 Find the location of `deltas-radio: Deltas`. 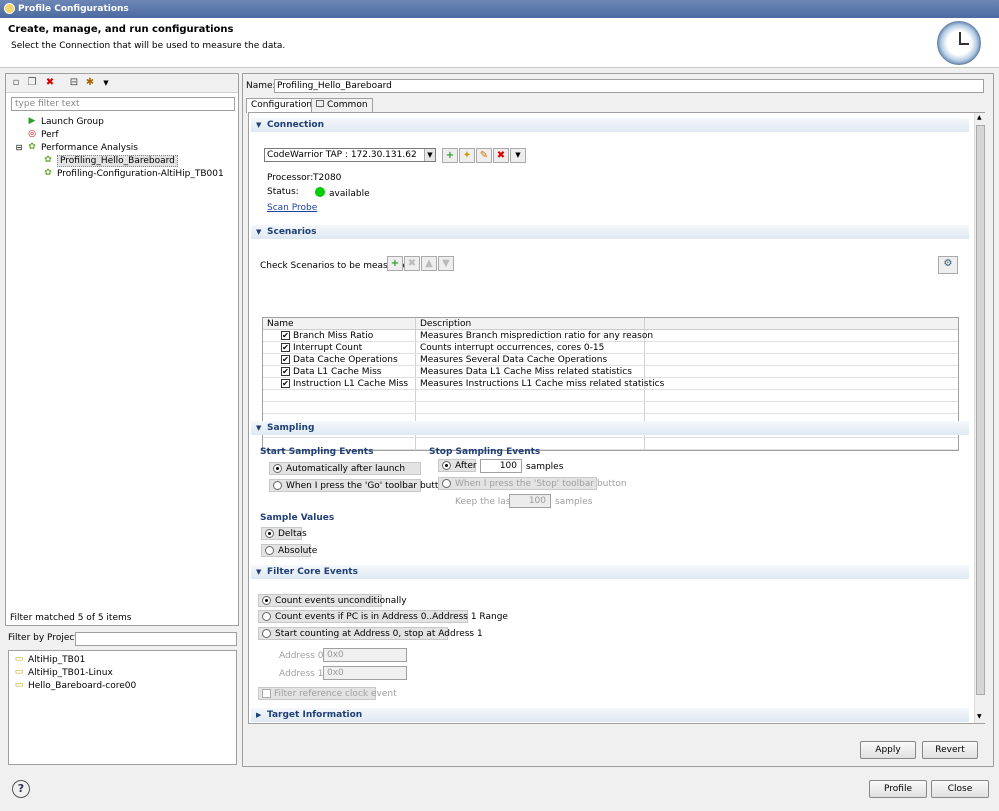

deltas-radio: Deltas is located at coordinates (284, 533).